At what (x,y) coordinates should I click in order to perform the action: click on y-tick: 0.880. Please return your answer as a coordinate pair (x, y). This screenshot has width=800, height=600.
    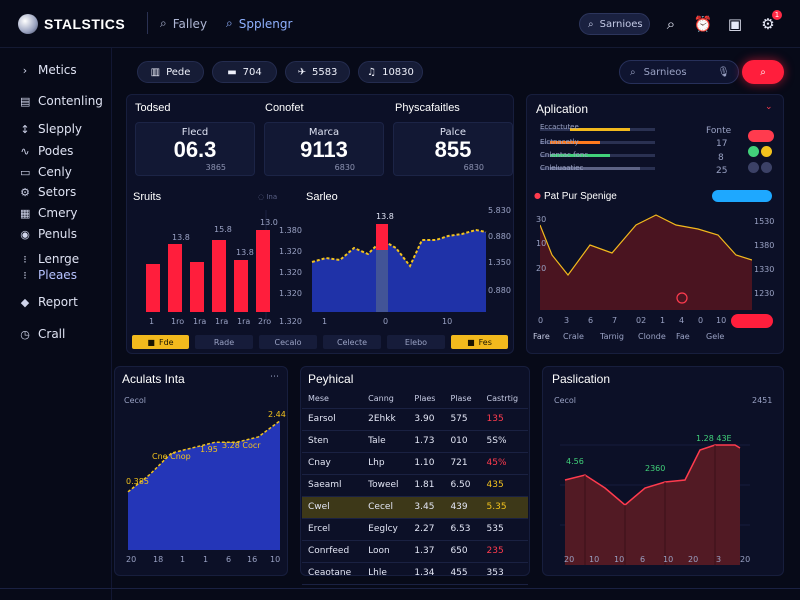
    Looking at the image, I should click on (499, 236).